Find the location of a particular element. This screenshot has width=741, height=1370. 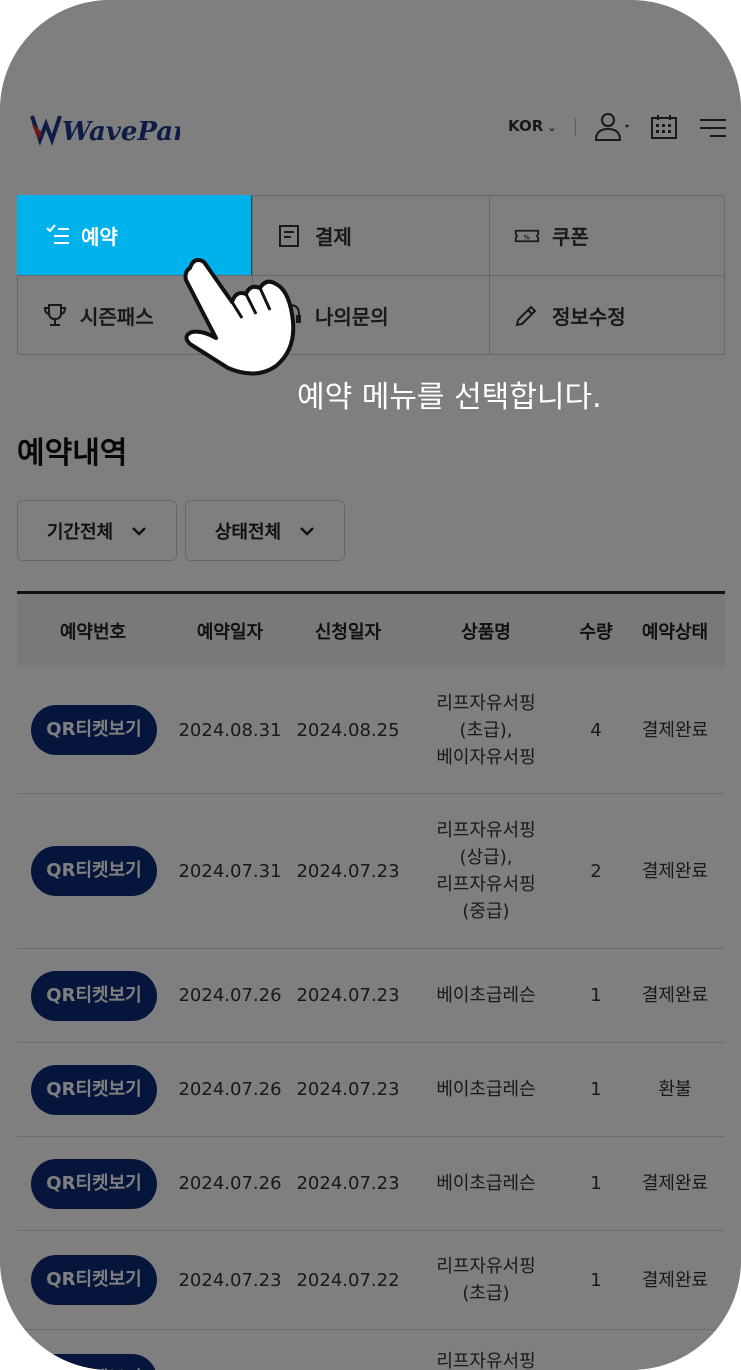

wavepark-logo: WavePark is located at coordinates (105, 128).